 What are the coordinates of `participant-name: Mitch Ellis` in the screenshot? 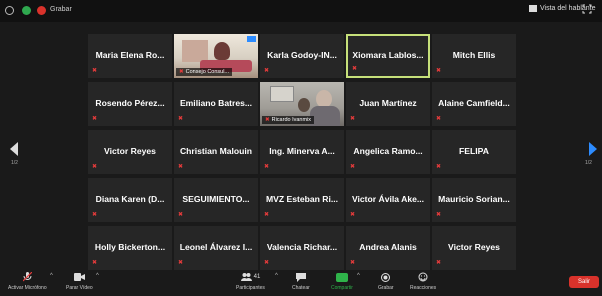 It's located at (474, 55).